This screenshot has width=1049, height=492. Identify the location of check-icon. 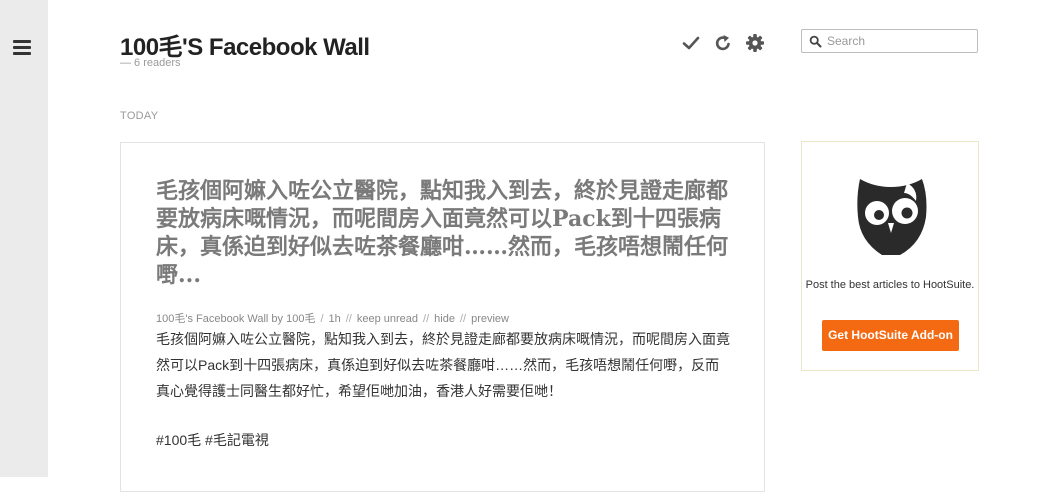
(691, 43).